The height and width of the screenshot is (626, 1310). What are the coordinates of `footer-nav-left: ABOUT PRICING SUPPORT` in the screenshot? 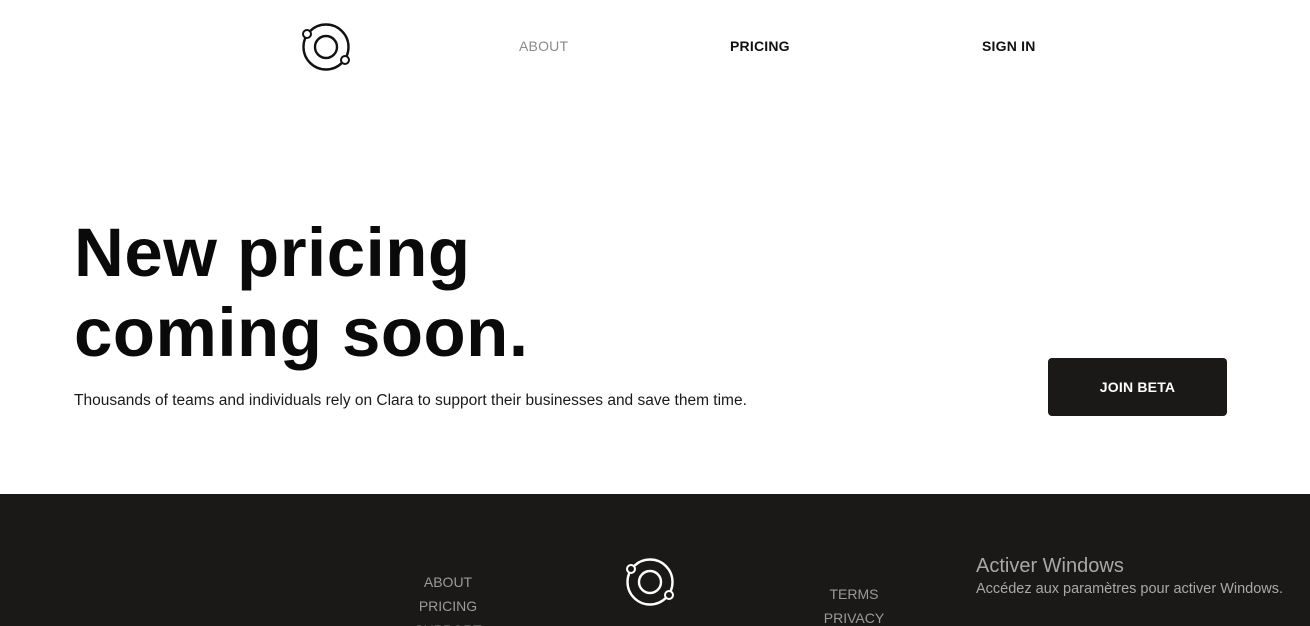 It's located at (448, 598).